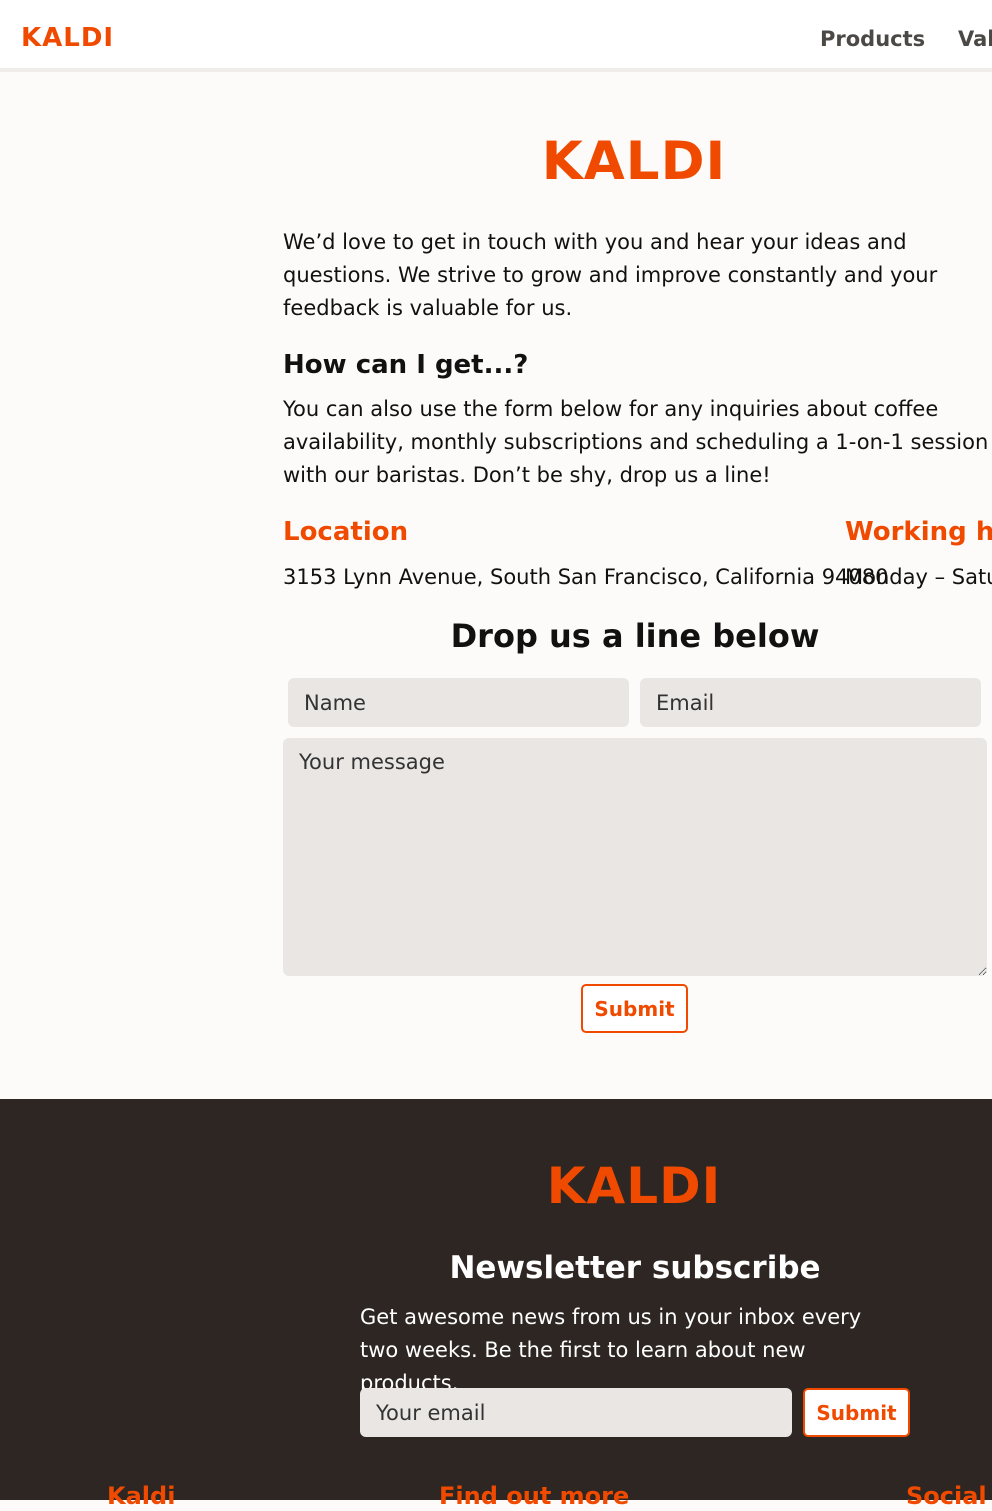 Image resolution: width=992 pixels, height=1511 pixels. I want to click on footer-col-kaldi: Kaldi, so click(141, 1496).